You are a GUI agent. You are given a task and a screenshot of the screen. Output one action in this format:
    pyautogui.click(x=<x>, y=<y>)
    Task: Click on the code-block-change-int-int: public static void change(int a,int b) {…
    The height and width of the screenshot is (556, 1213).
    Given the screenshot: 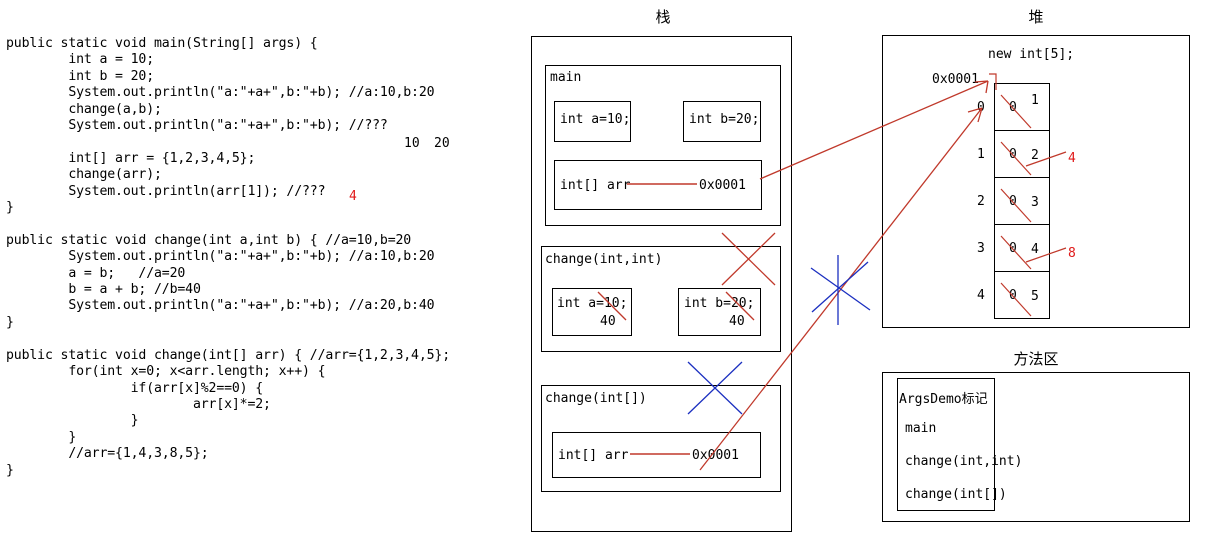 What is the action you would take?
    pyautogui.click(x=220, y=281)
    